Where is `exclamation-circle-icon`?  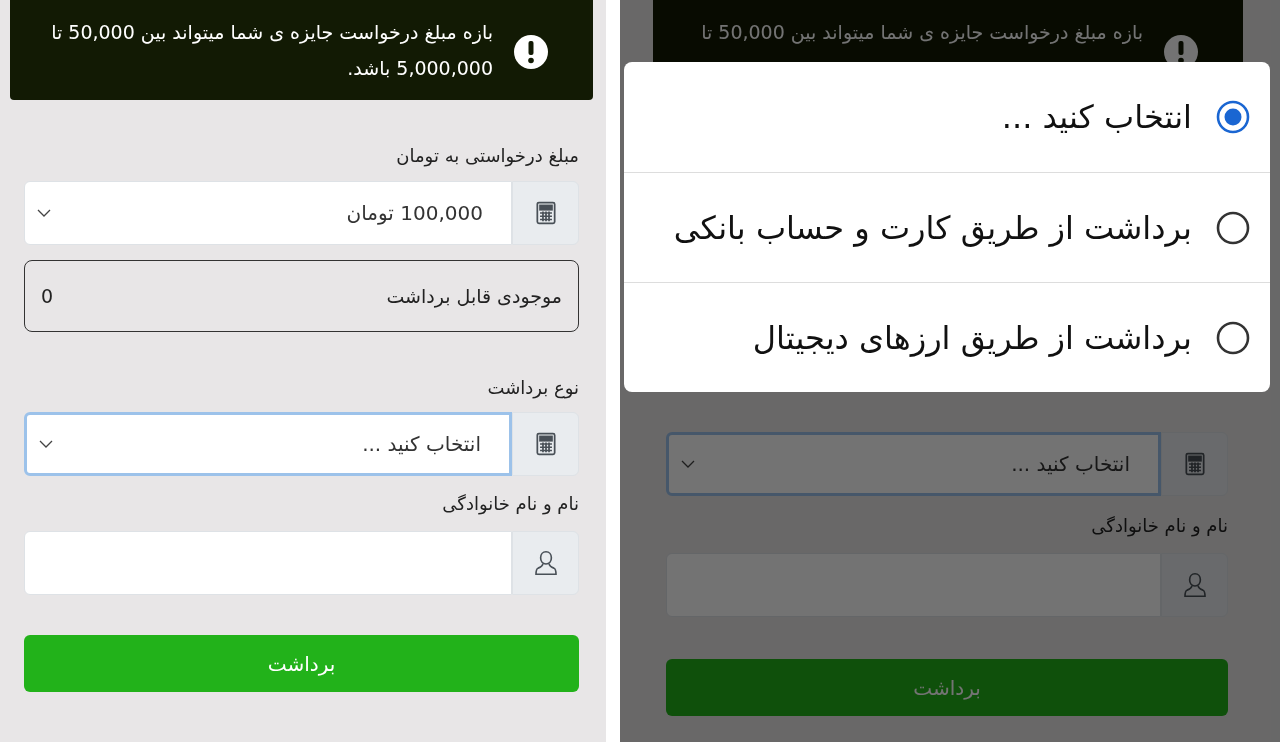
exclamation-circle-icon is located at coordinates (531, 52).